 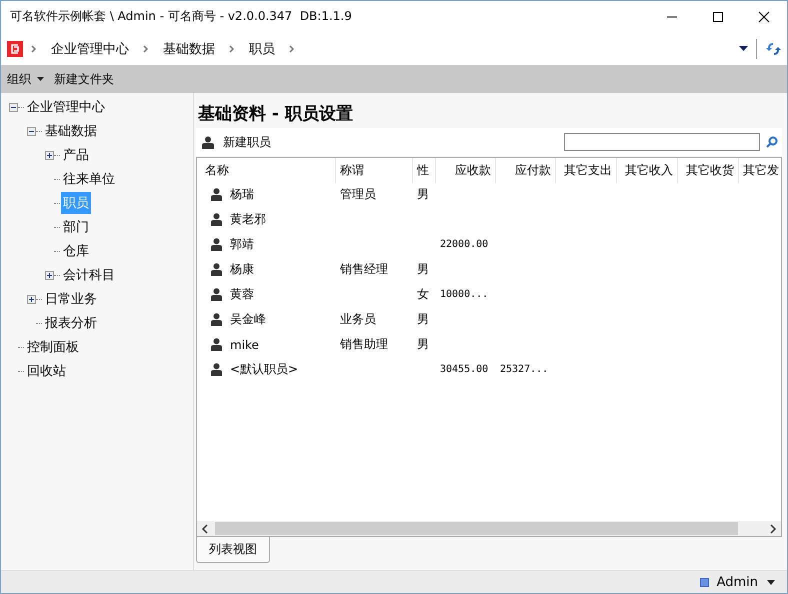 What do you see at coordinates (25, 79) in the screenshot?
I see `organize-menu-button: 组织` at bounding box center [25, 79].